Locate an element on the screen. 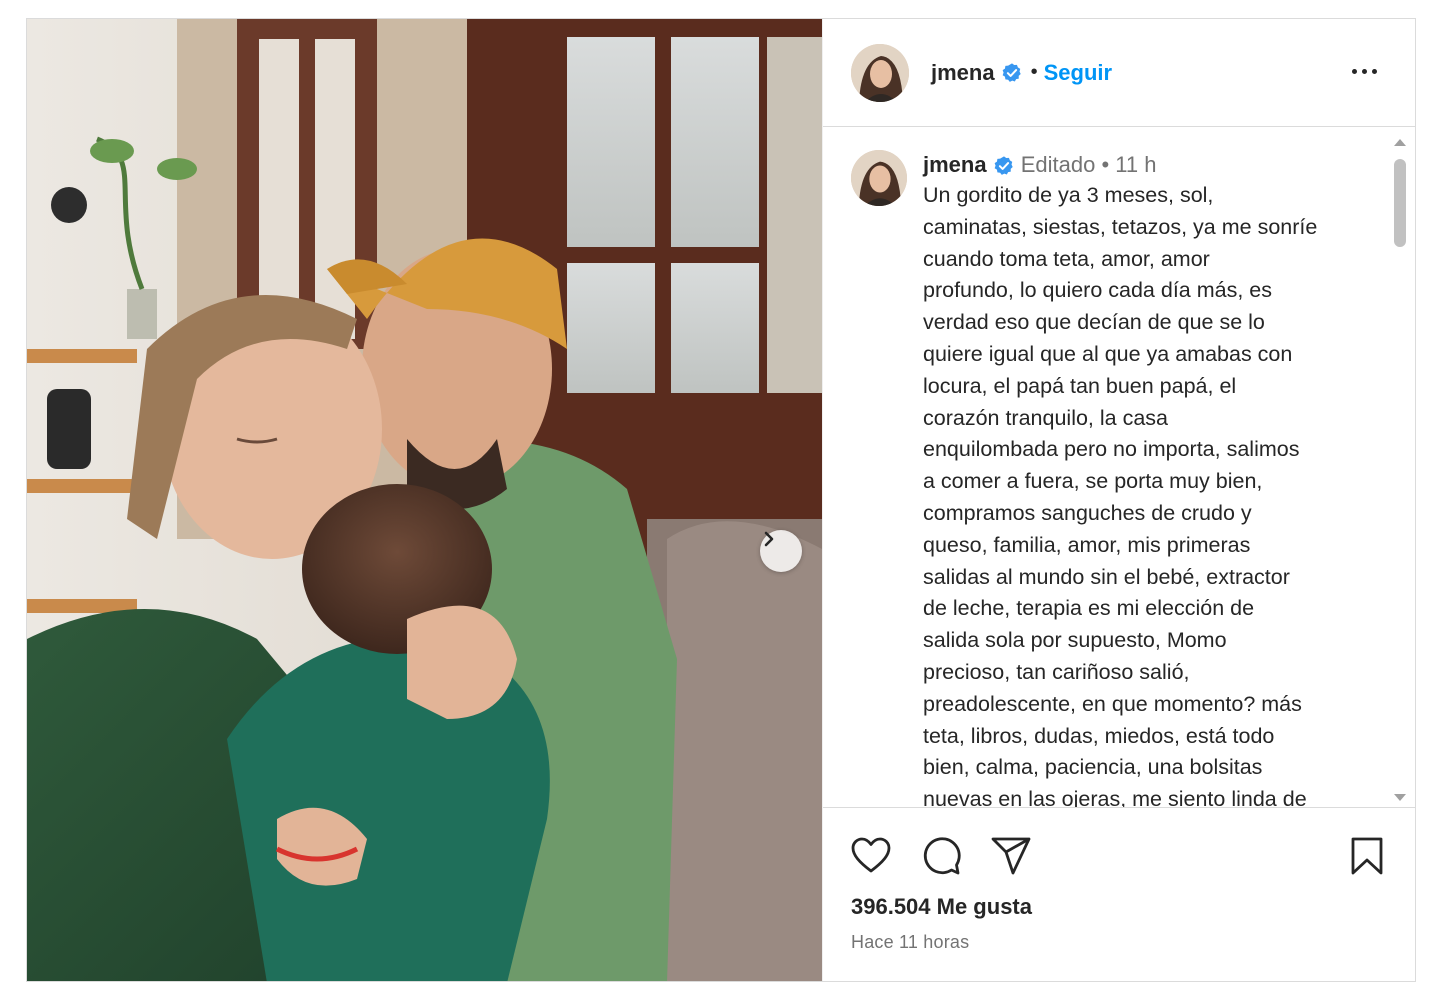 This screenshot has width=1440, height=982. caption-line: queso, familia, amor, mis primeras is located at coordinates (1087, 544).